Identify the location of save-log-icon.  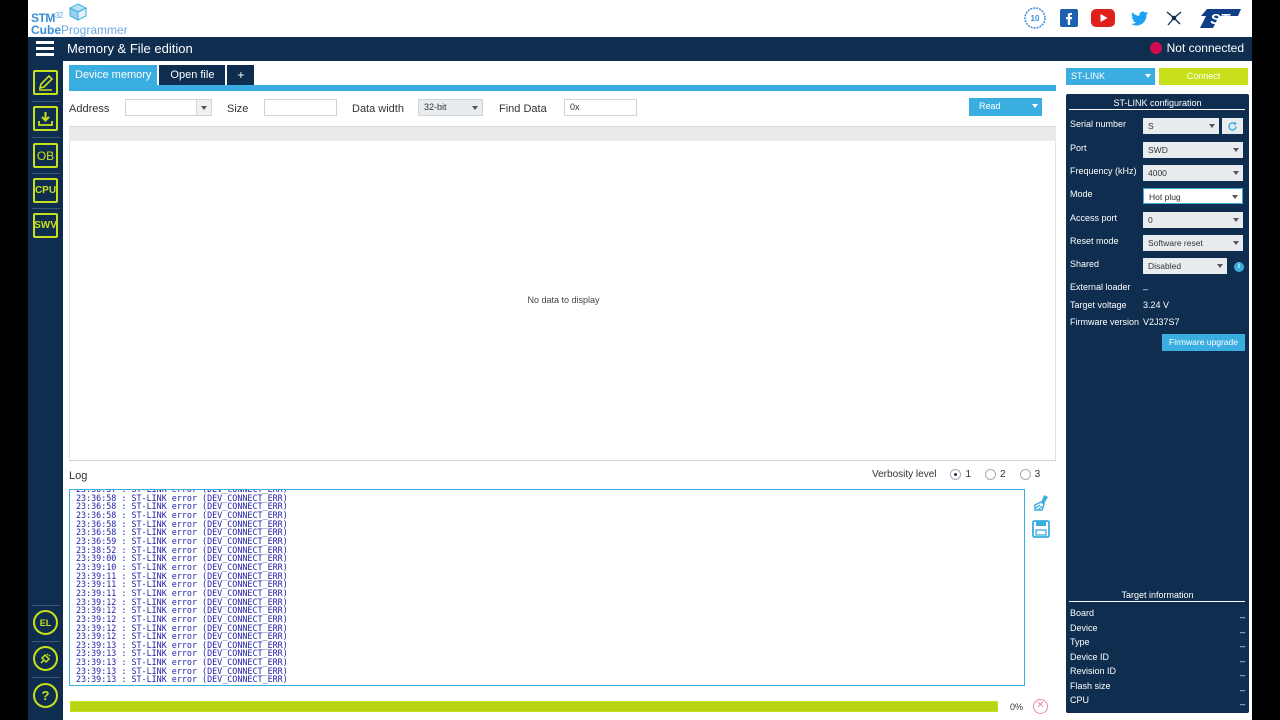
(1041, 529).